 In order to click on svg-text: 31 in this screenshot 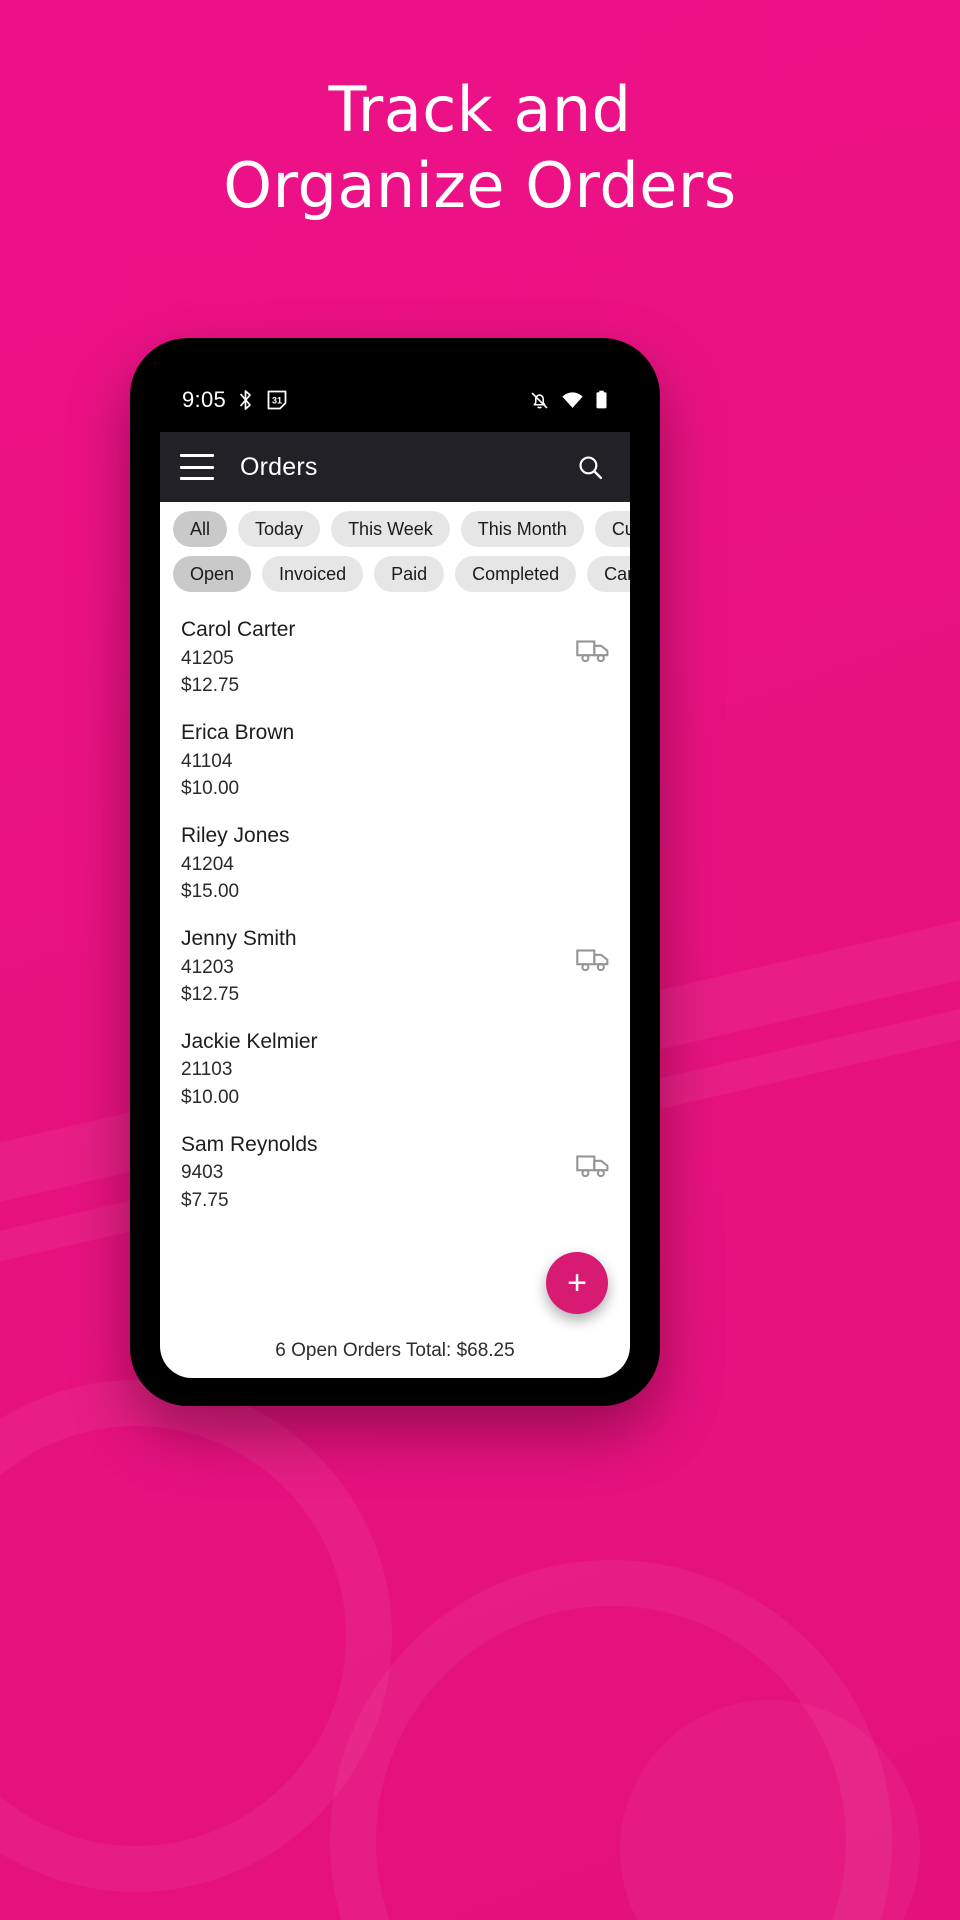, I will do `click(277, 400)`.